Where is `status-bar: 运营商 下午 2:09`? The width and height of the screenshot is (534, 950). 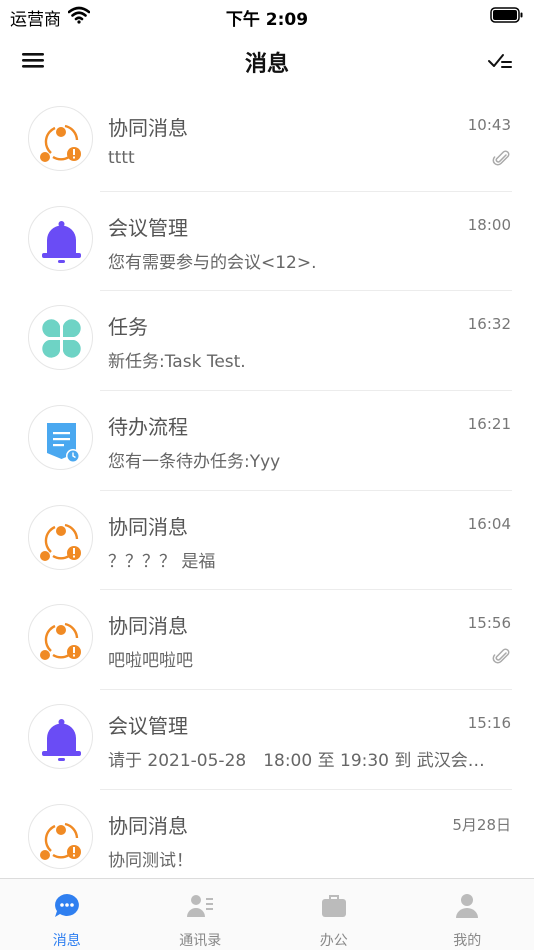
status-bar: 运营商 下午 2:09 is located at coordinates (267, 16).